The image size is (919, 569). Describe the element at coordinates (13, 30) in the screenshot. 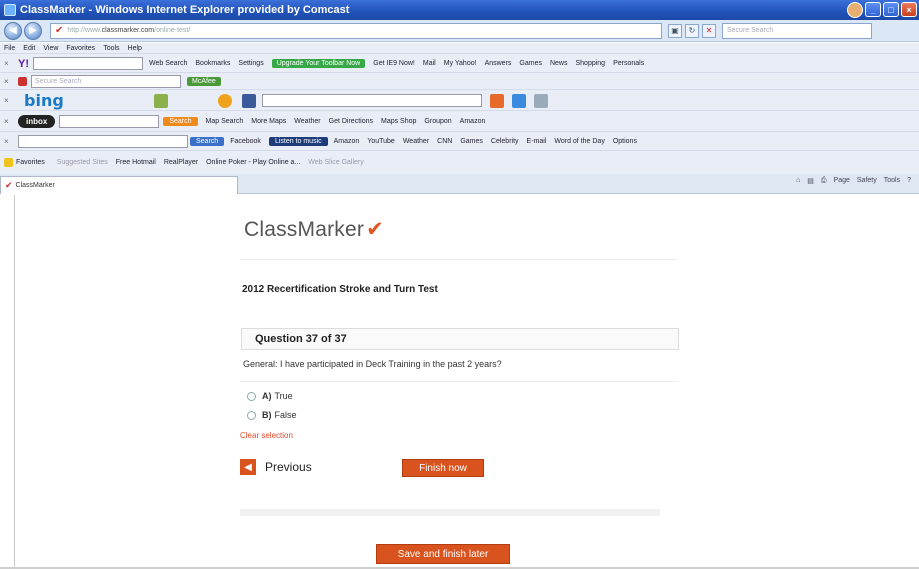

I see `back-icon: ◀` at that location.